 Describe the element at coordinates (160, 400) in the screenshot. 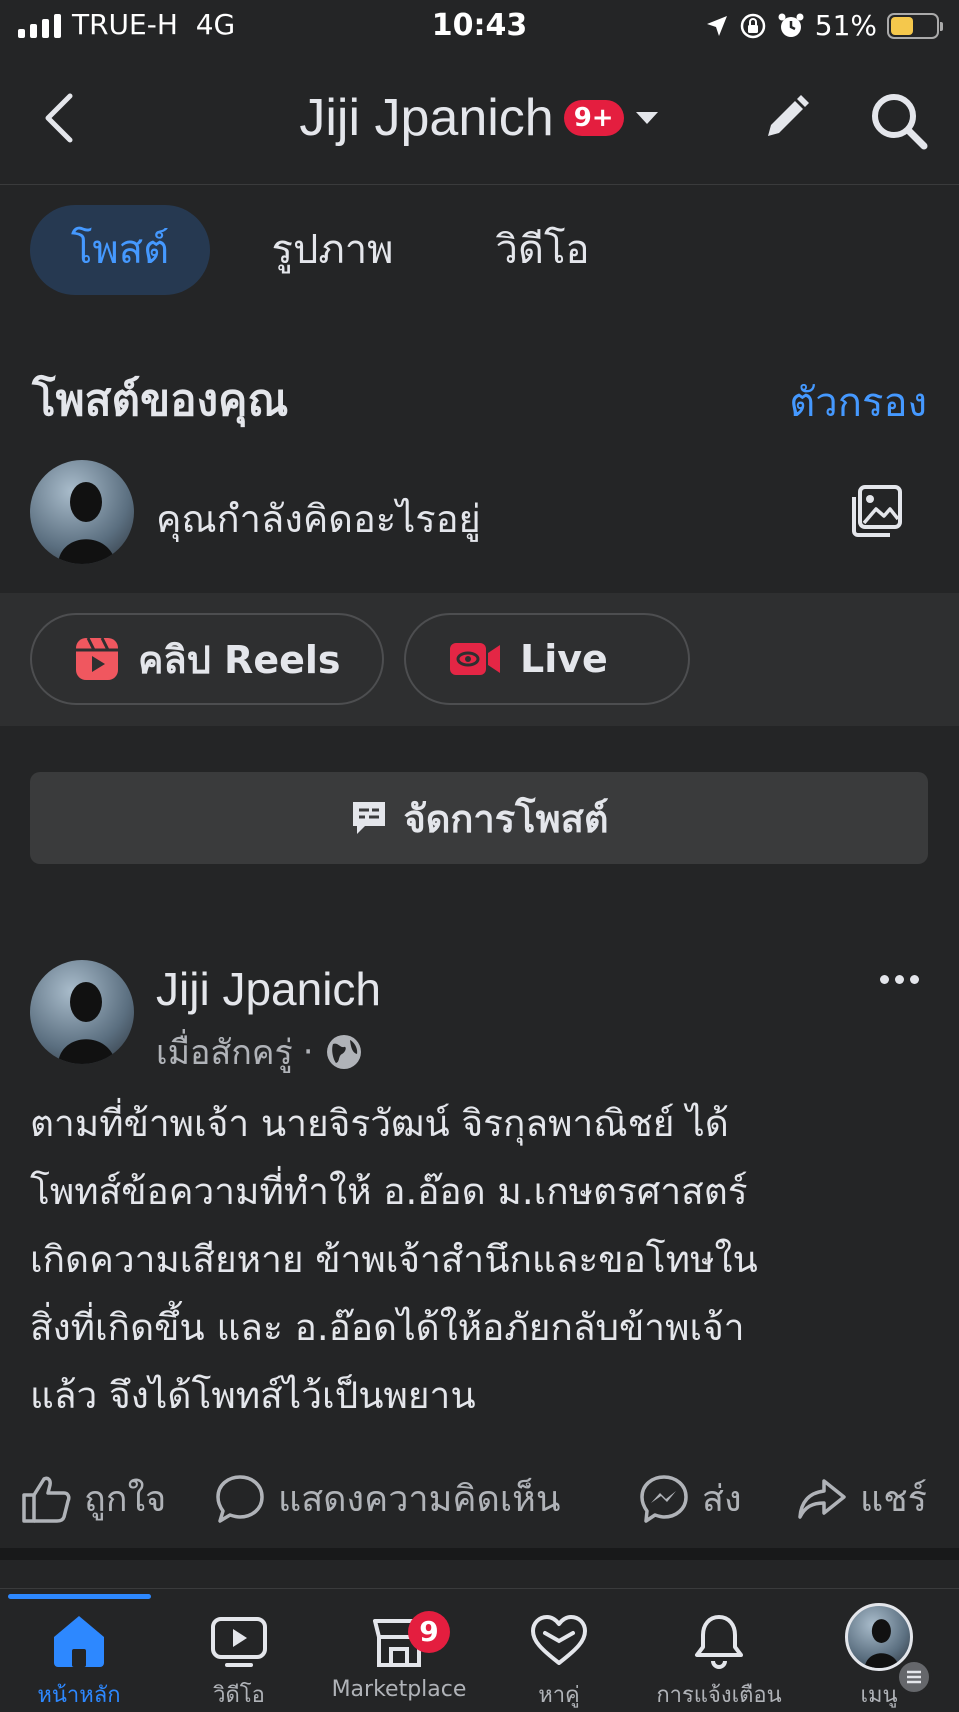

I see `section-title: โพสต์ของคุณ` at that location.